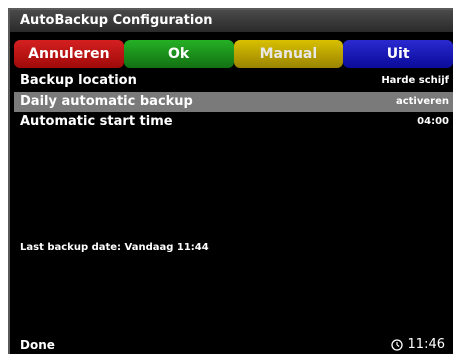 This screenshot has width=453, height=354. Describe the element at coordinates (233, 122) in the screenshot. I see `setting-automatic-start-time: Automatic start time 04:00` at that location.